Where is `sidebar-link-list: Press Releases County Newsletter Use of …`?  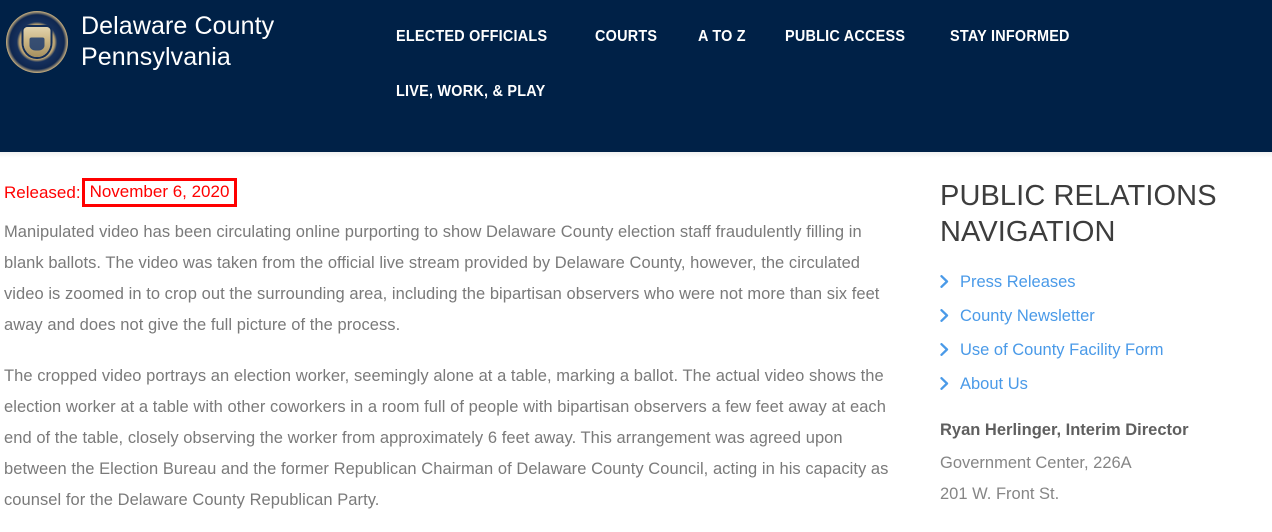
sidebar-link-list: Press Releases County Newsletter Use of … is located at coordinates (1100, 333).